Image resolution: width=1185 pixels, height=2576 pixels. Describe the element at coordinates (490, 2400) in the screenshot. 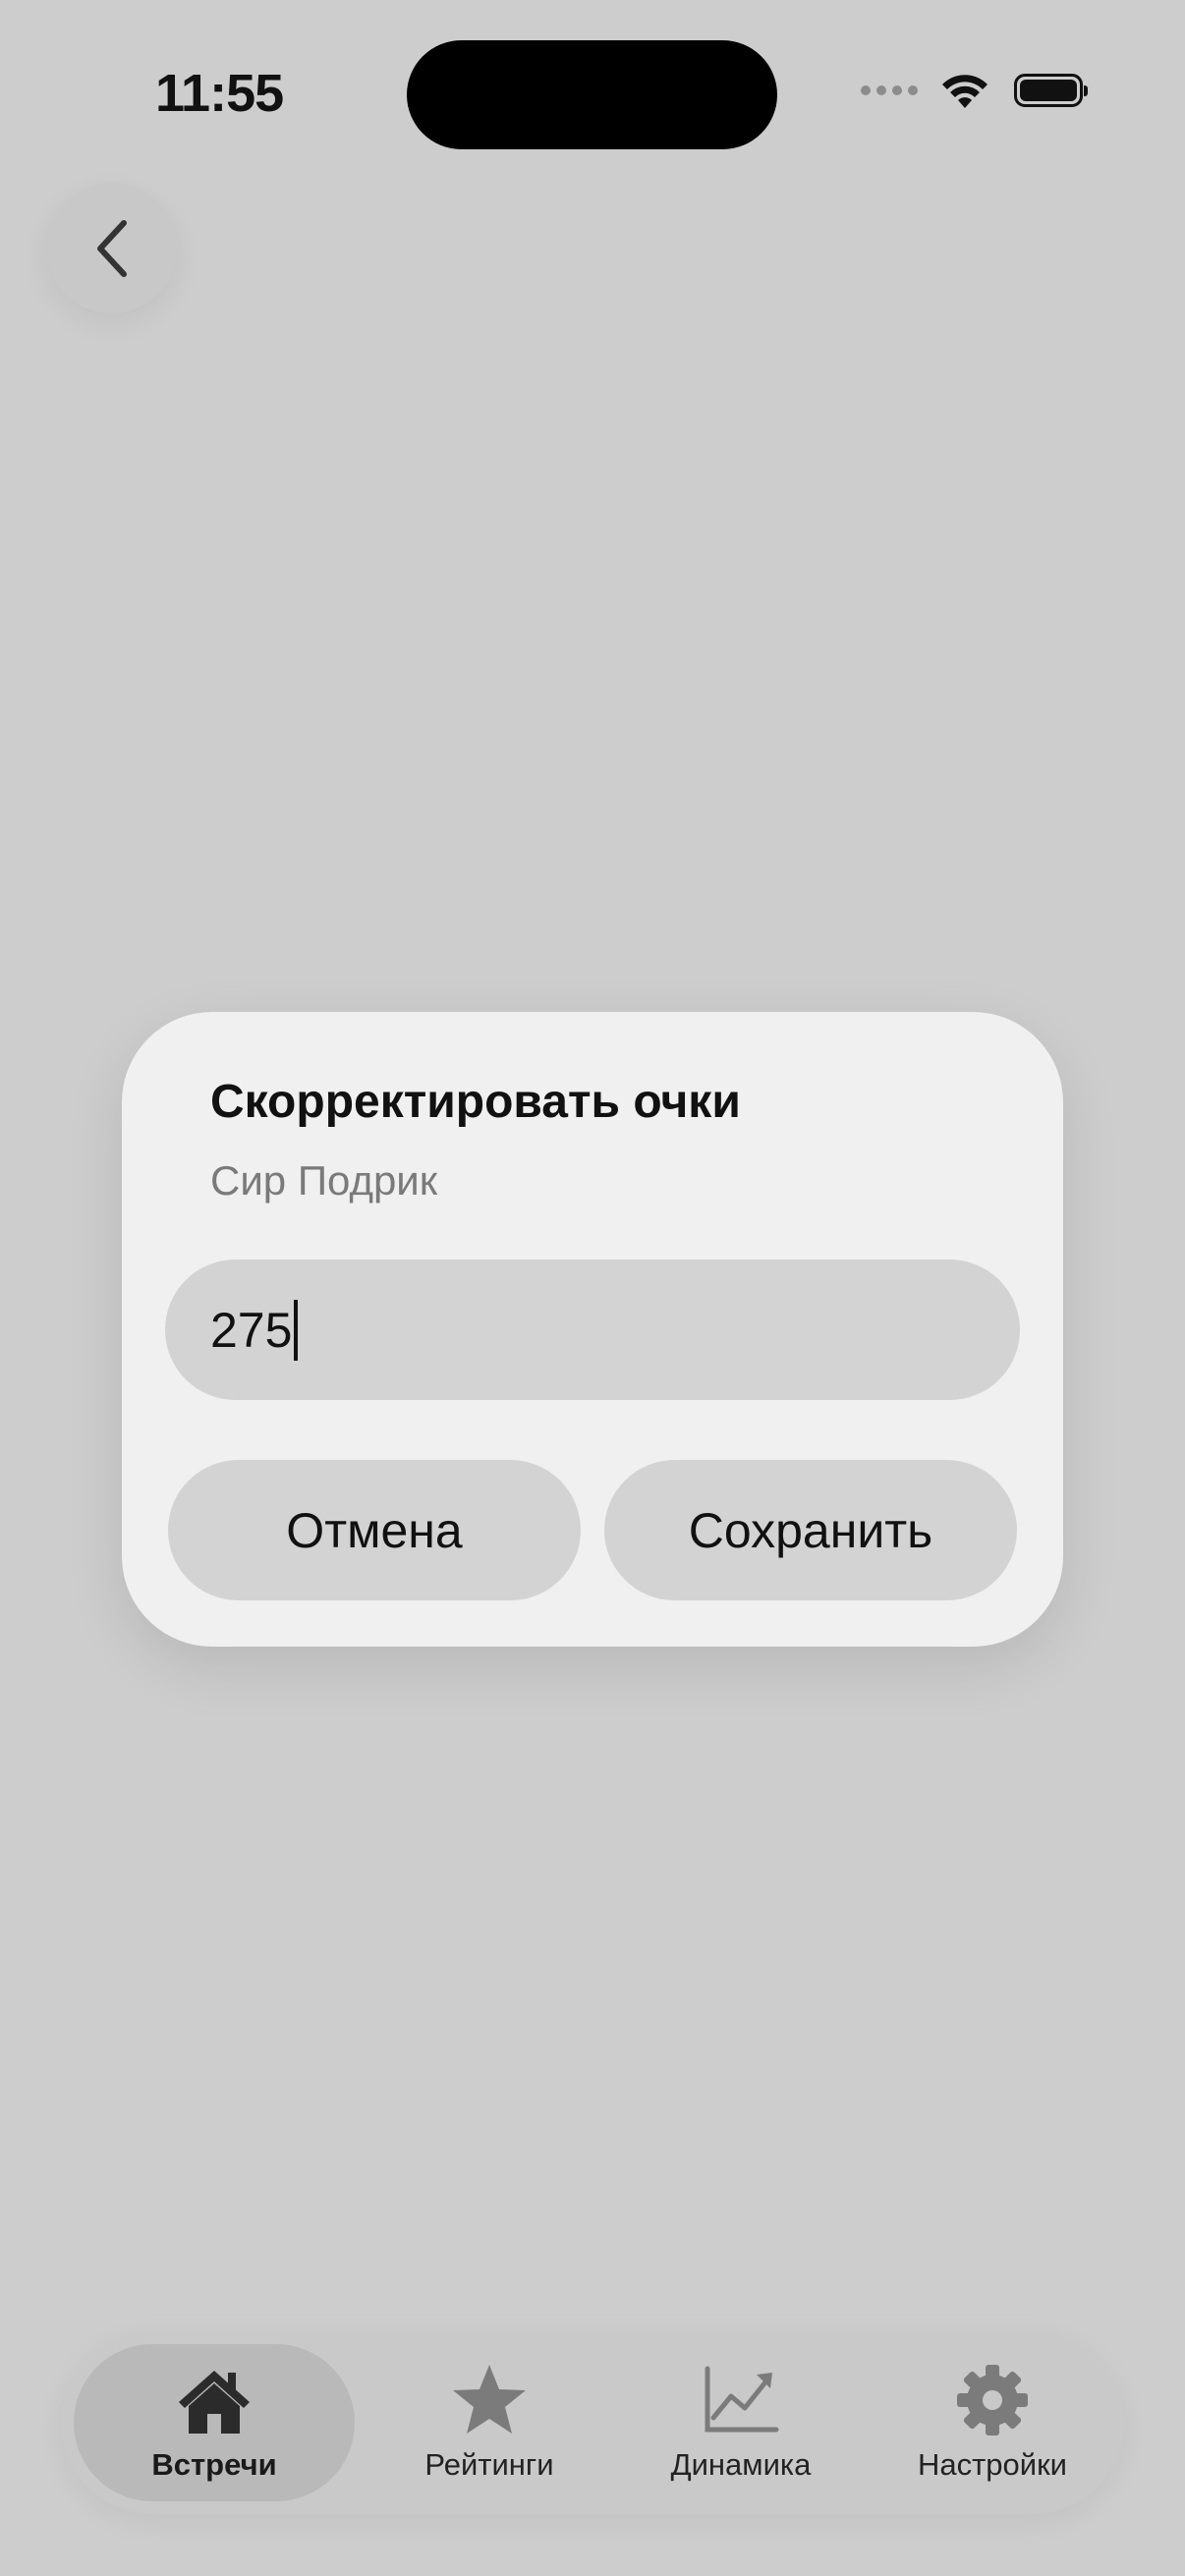

I see `star-icon` at that location.